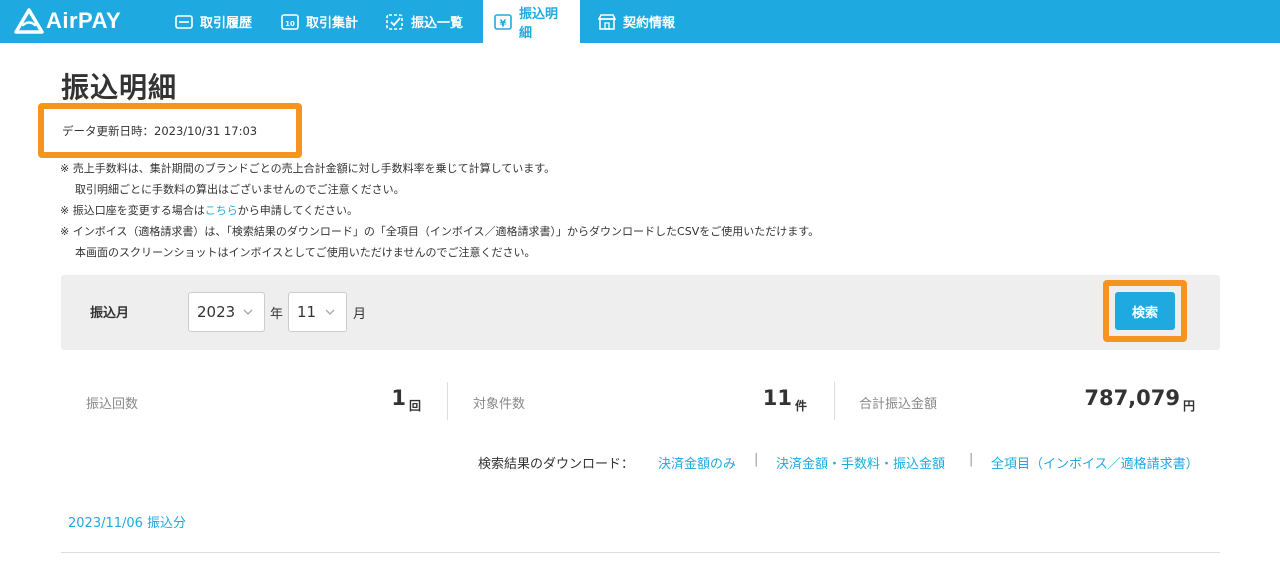 The image size is (1280, 572). Describe the element at coordinates (29, 21) in the screenshot. I see `airpay-logo-icon` at that location.